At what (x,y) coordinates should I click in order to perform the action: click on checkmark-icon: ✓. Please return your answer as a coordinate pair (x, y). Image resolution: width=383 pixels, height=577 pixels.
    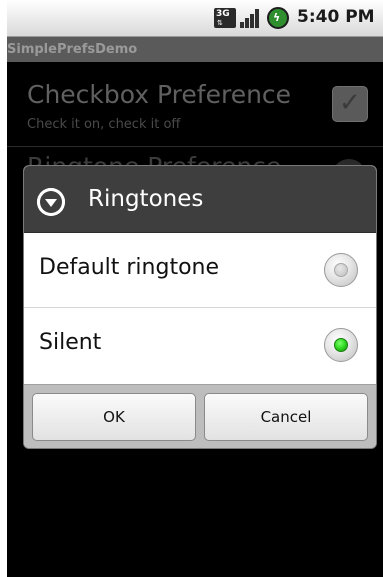
    Looking at the image, I should click on (350, 103).